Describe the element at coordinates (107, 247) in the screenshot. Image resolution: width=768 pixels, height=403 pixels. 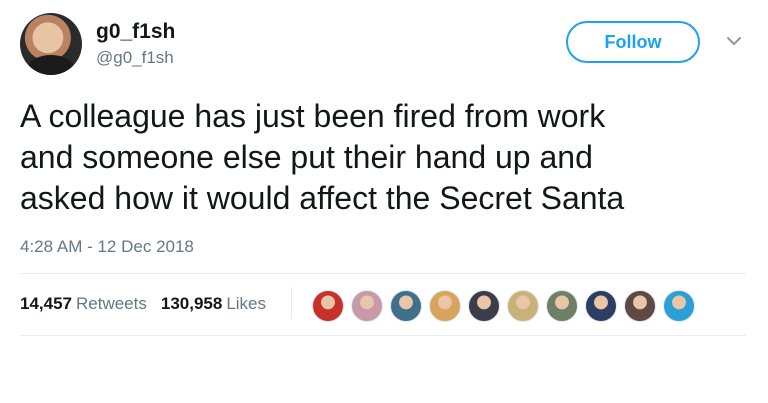
I see `tweet-timestamp: 4:28 AM - 12 Dec 2018` at that location.